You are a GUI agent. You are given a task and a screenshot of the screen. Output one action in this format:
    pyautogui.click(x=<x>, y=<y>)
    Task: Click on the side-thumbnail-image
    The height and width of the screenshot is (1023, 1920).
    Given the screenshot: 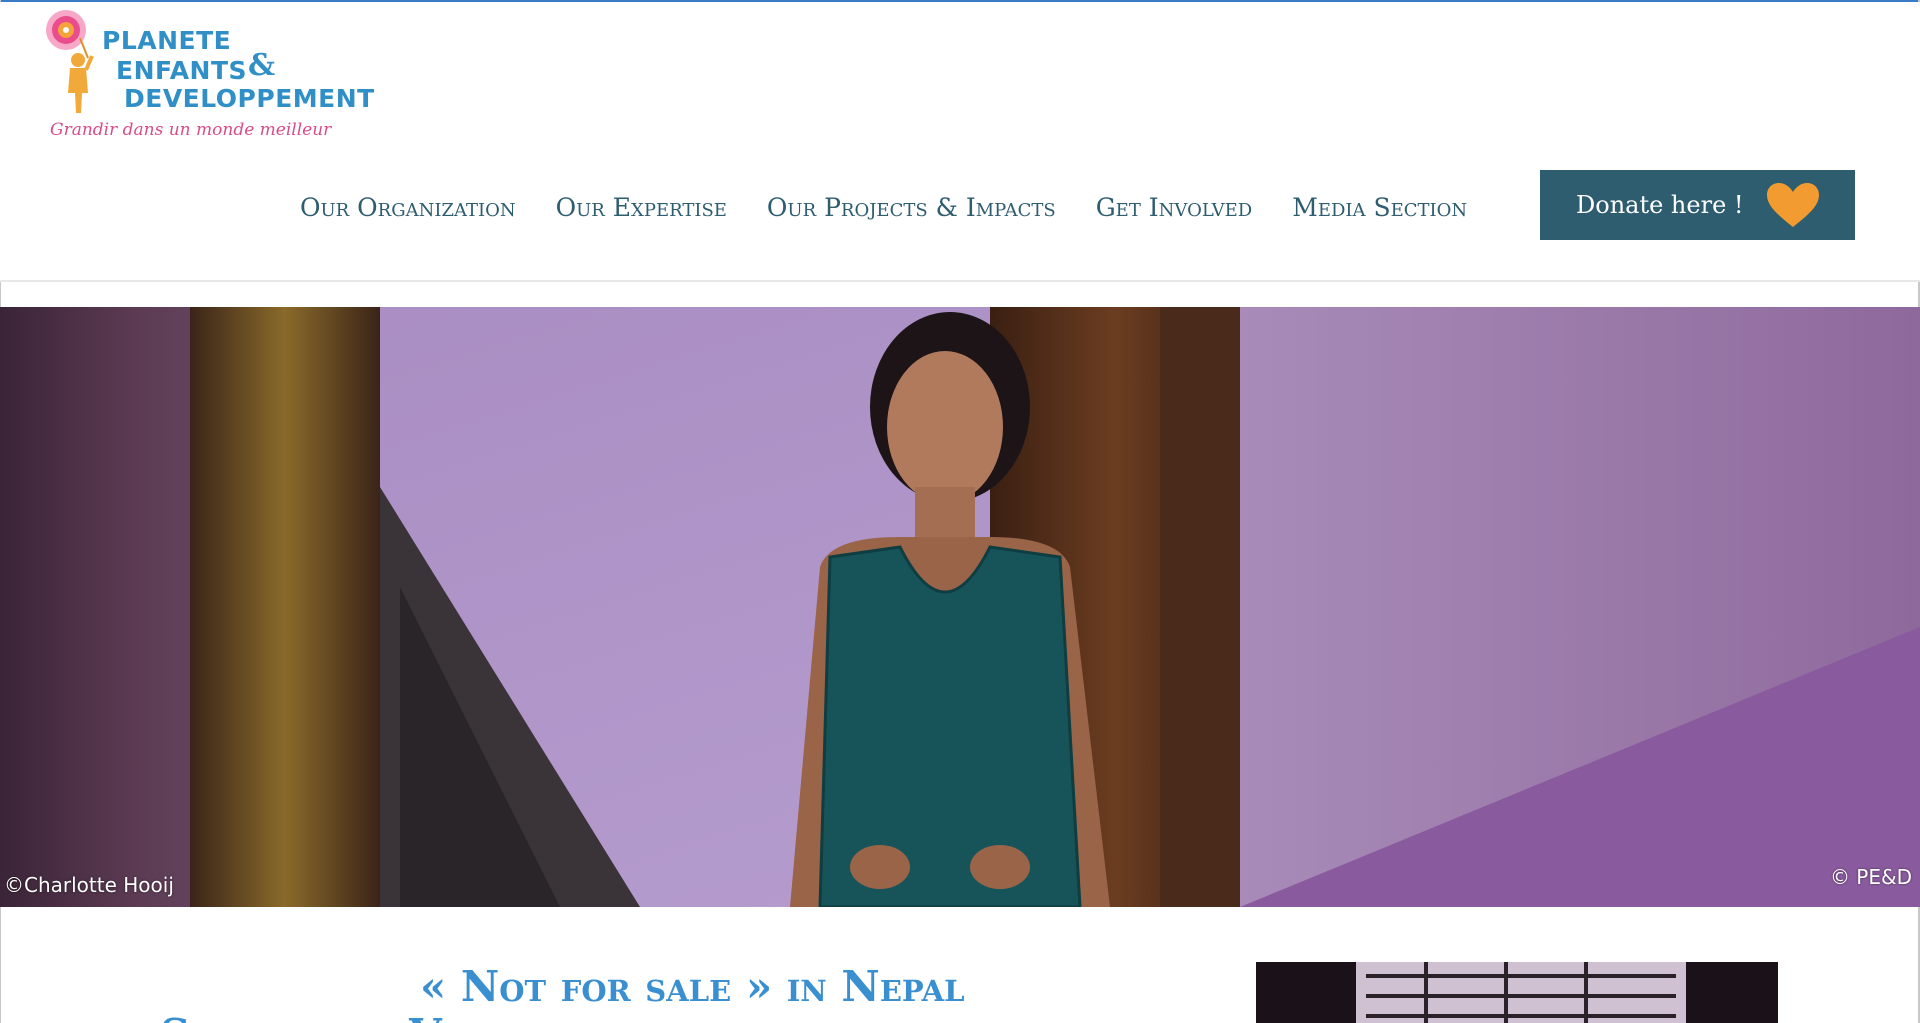 What is the action you would take?
    pyautogui.click(x=1517, y=992)
    